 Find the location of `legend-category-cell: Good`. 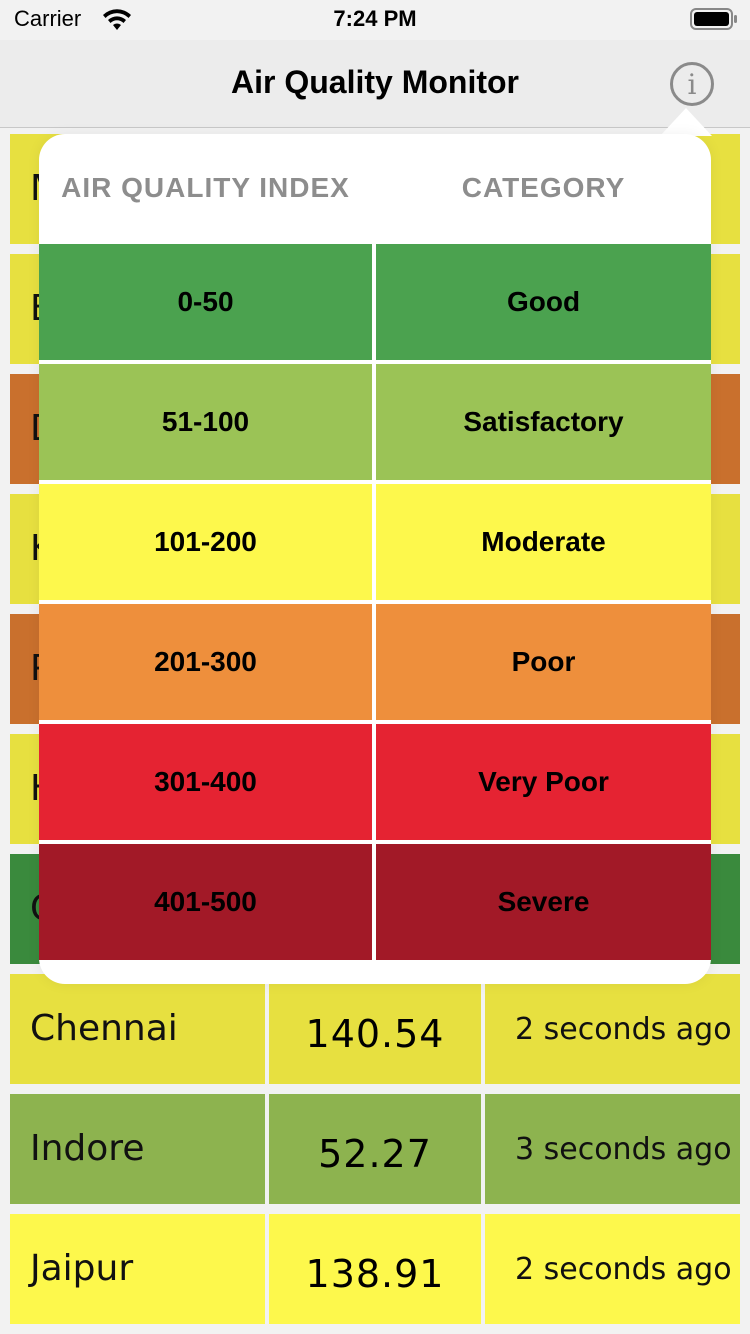

legend-category-cell: Good is located at coordinates (543, 302).